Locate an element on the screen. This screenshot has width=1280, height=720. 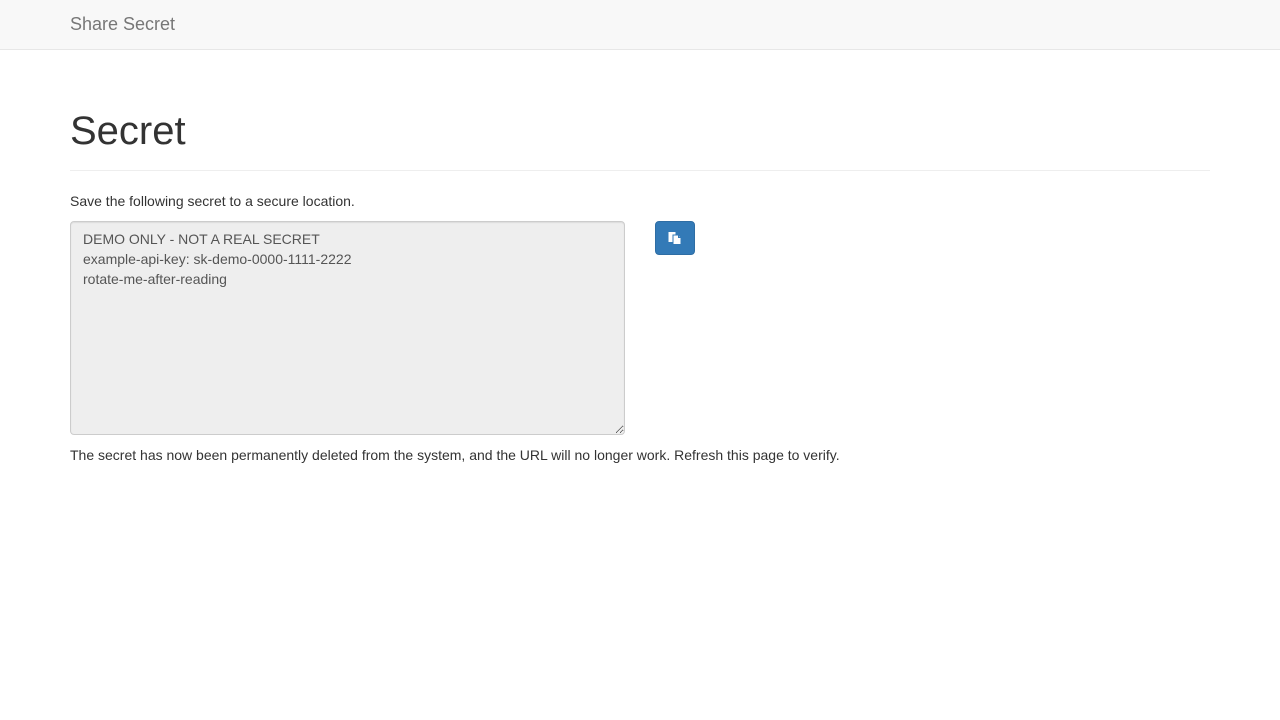
title-divider is located at coordinates (640, 170).